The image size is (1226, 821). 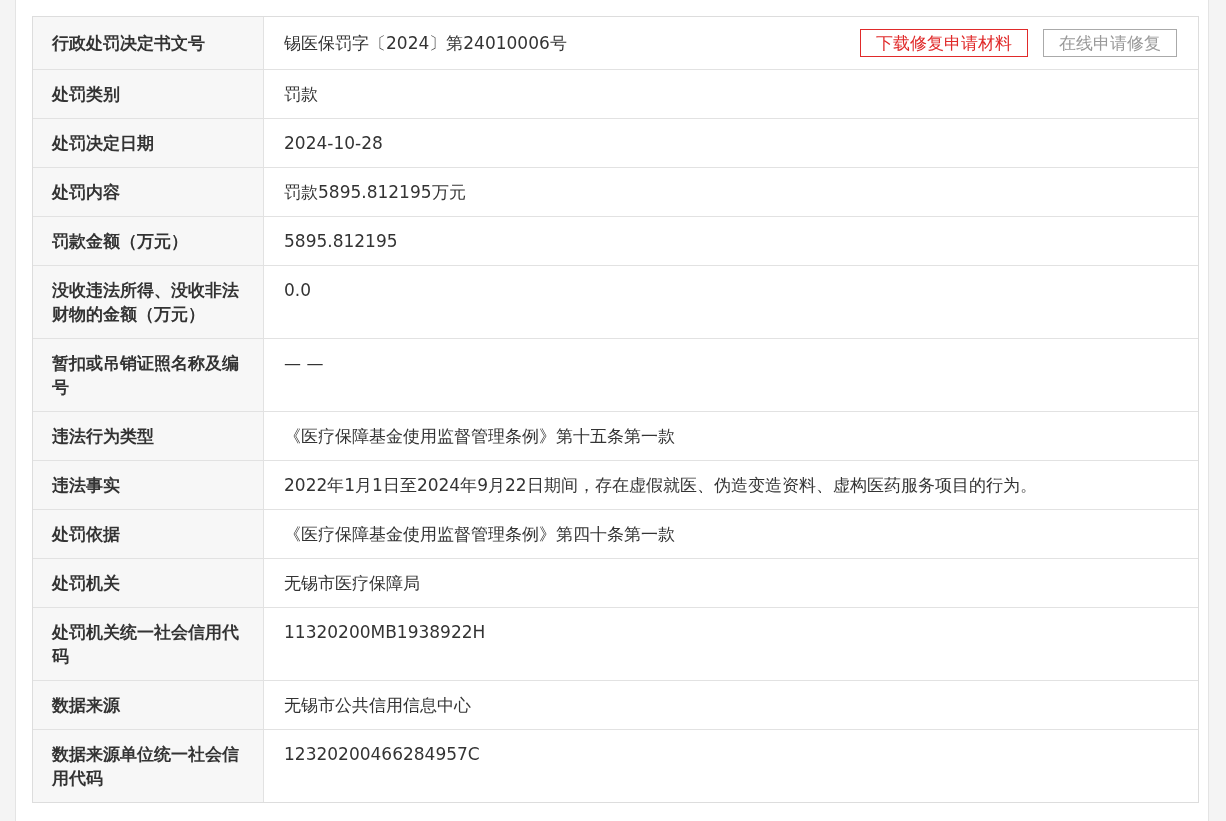 What do you see at coordinates (377, 705) in the screenshot?
I see `field-value: 无锡市公共信用信息中心` at bounding box center [377, 705].